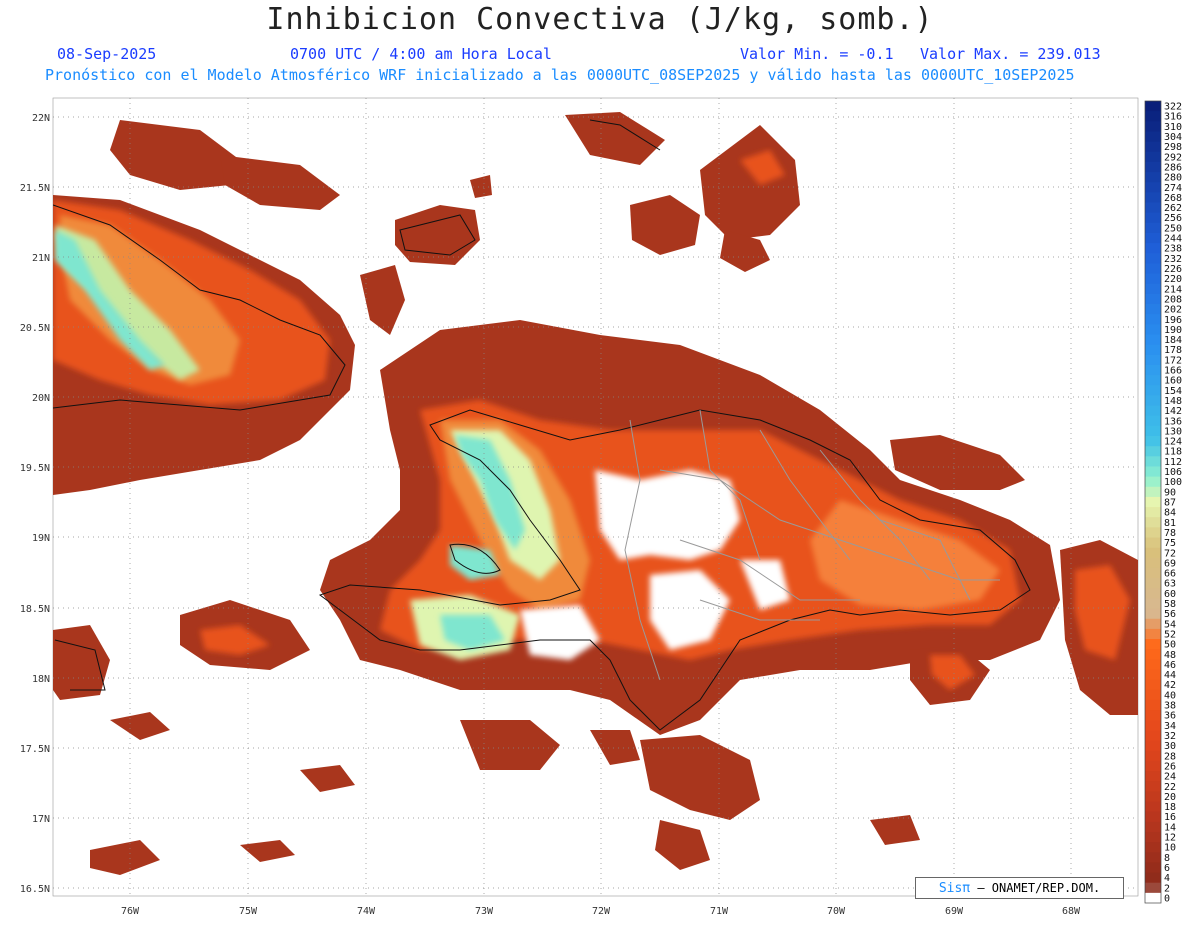 The height and width of the screenshot is (927, 1200). What do you see at coordinates (41, 538) in the screenshot?
I see `lat-label: 19N` at bounding box center [41, 538].